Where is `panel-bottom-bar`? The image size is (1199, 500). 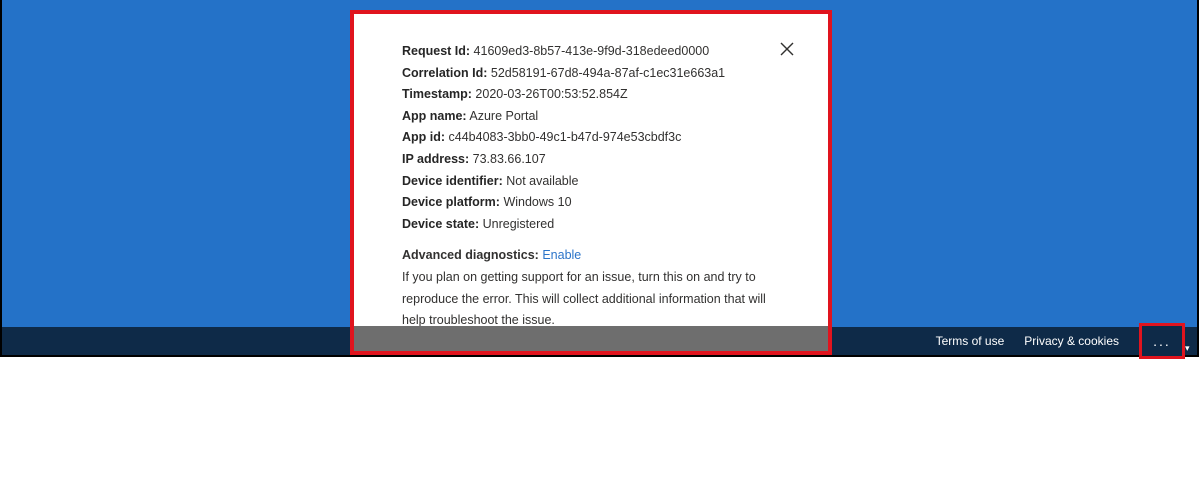
panel-bottom-bar is located at coordinates (591, 338).